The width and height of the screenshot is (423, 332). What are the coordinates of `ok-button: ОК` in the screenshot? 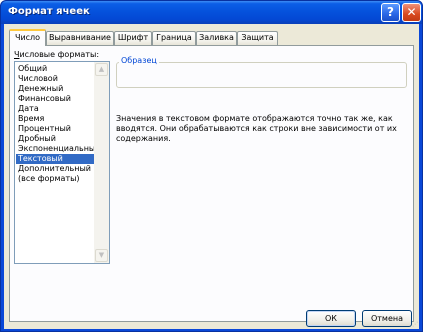 It's located at (331, 318).